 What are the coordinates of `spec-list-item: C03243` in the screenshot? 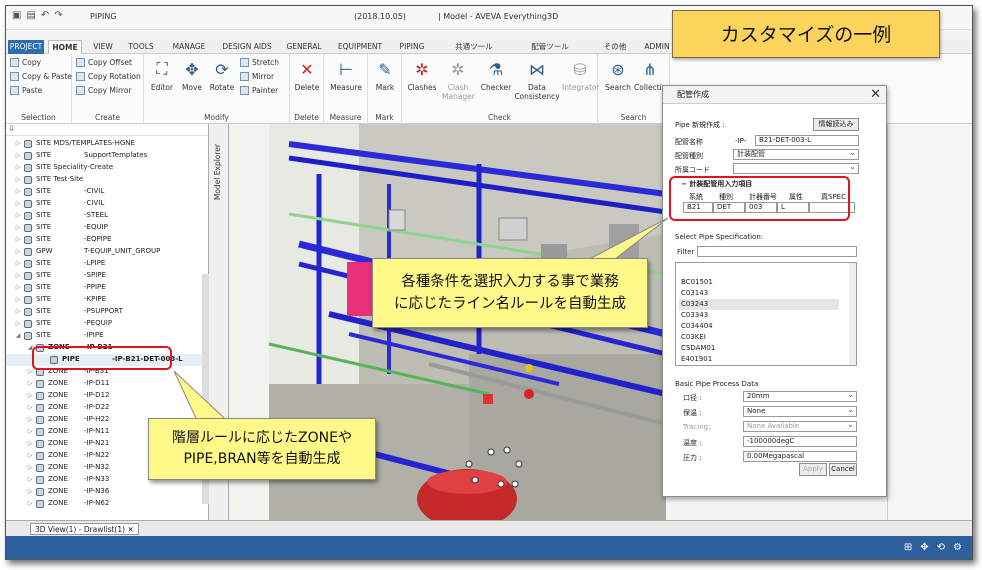 It's located at (759, 304).